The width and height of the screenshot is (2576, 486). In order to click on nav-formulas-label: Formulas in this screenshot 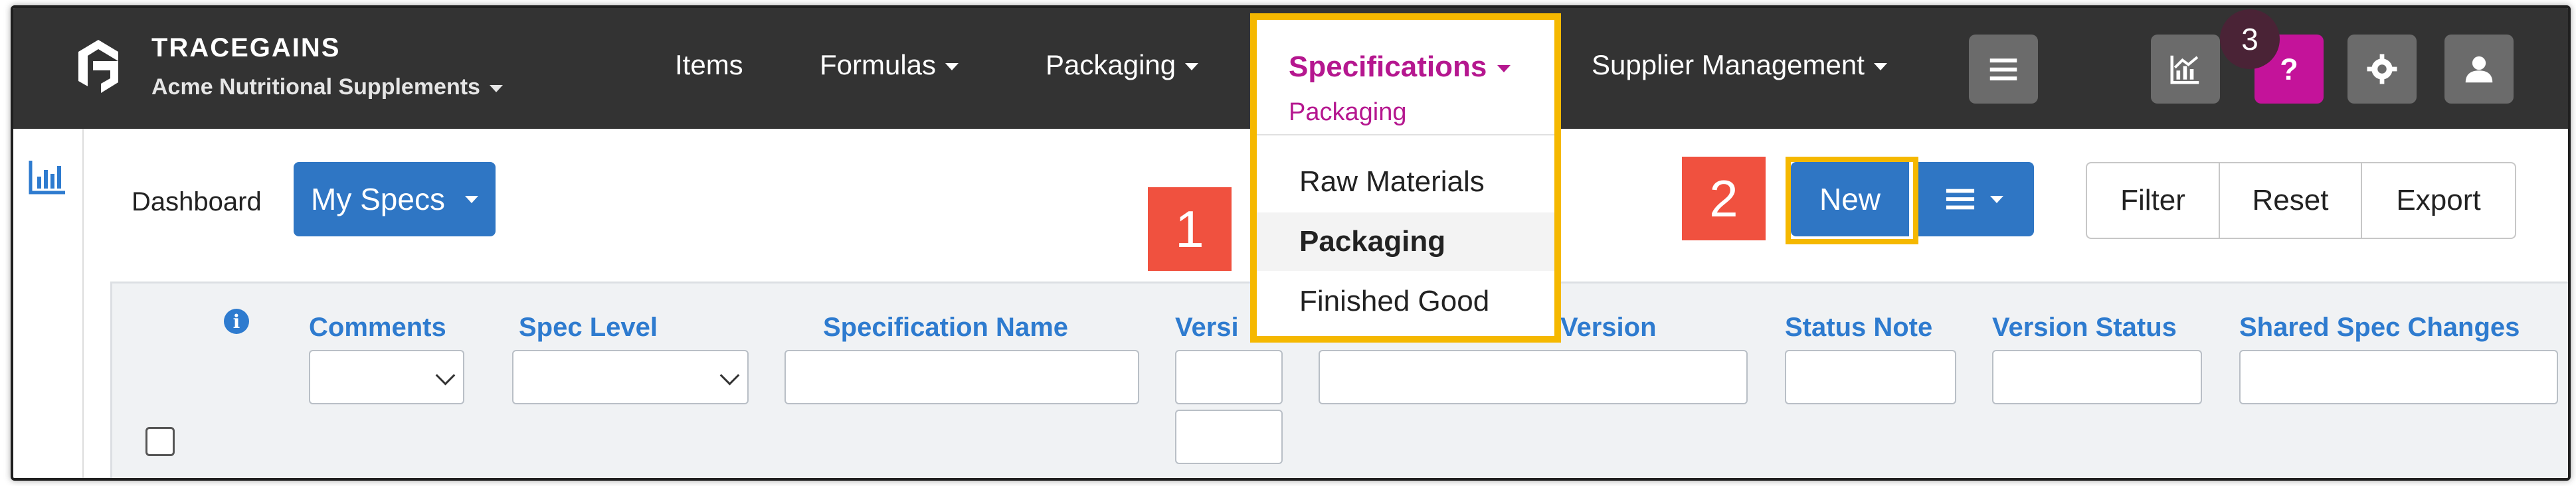, I will do `click(878, 64)`.